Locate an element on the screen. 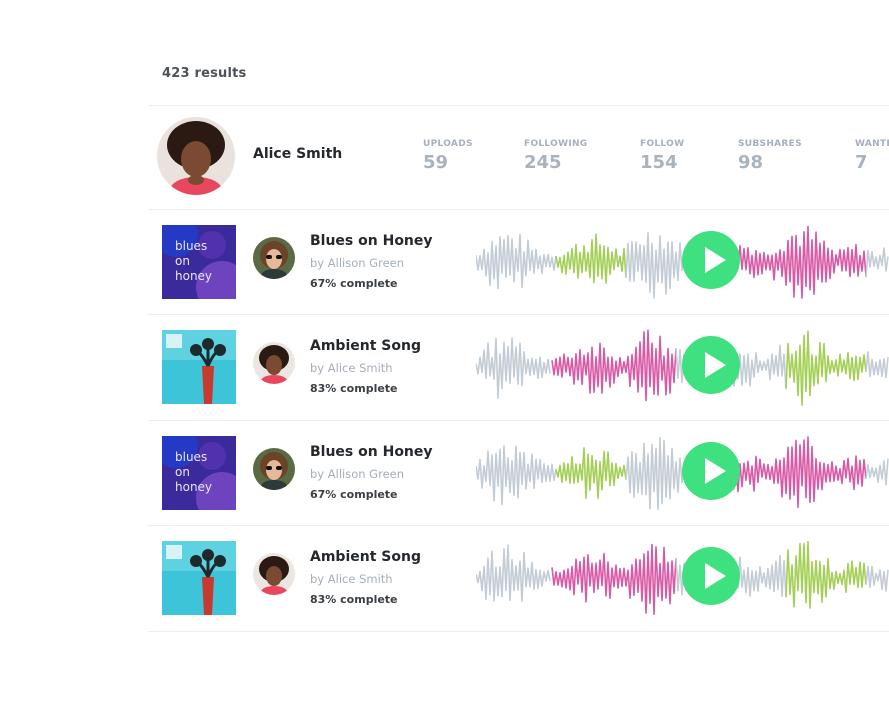  stat-following: FOLLOWING 245 is located at coordinates (556, 156).